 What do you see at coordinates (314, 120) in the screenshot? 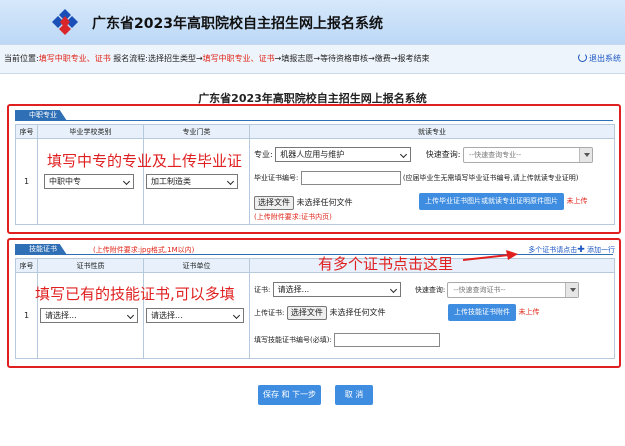
I see `tab-underline` at bounding box center [314, 120].